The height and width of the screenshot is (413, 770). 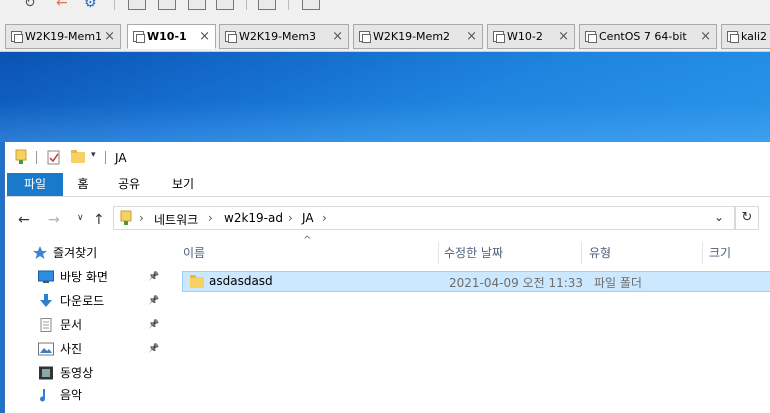 I want to click on column-modified: 수정한 날짜, so click(x=473, y=253).